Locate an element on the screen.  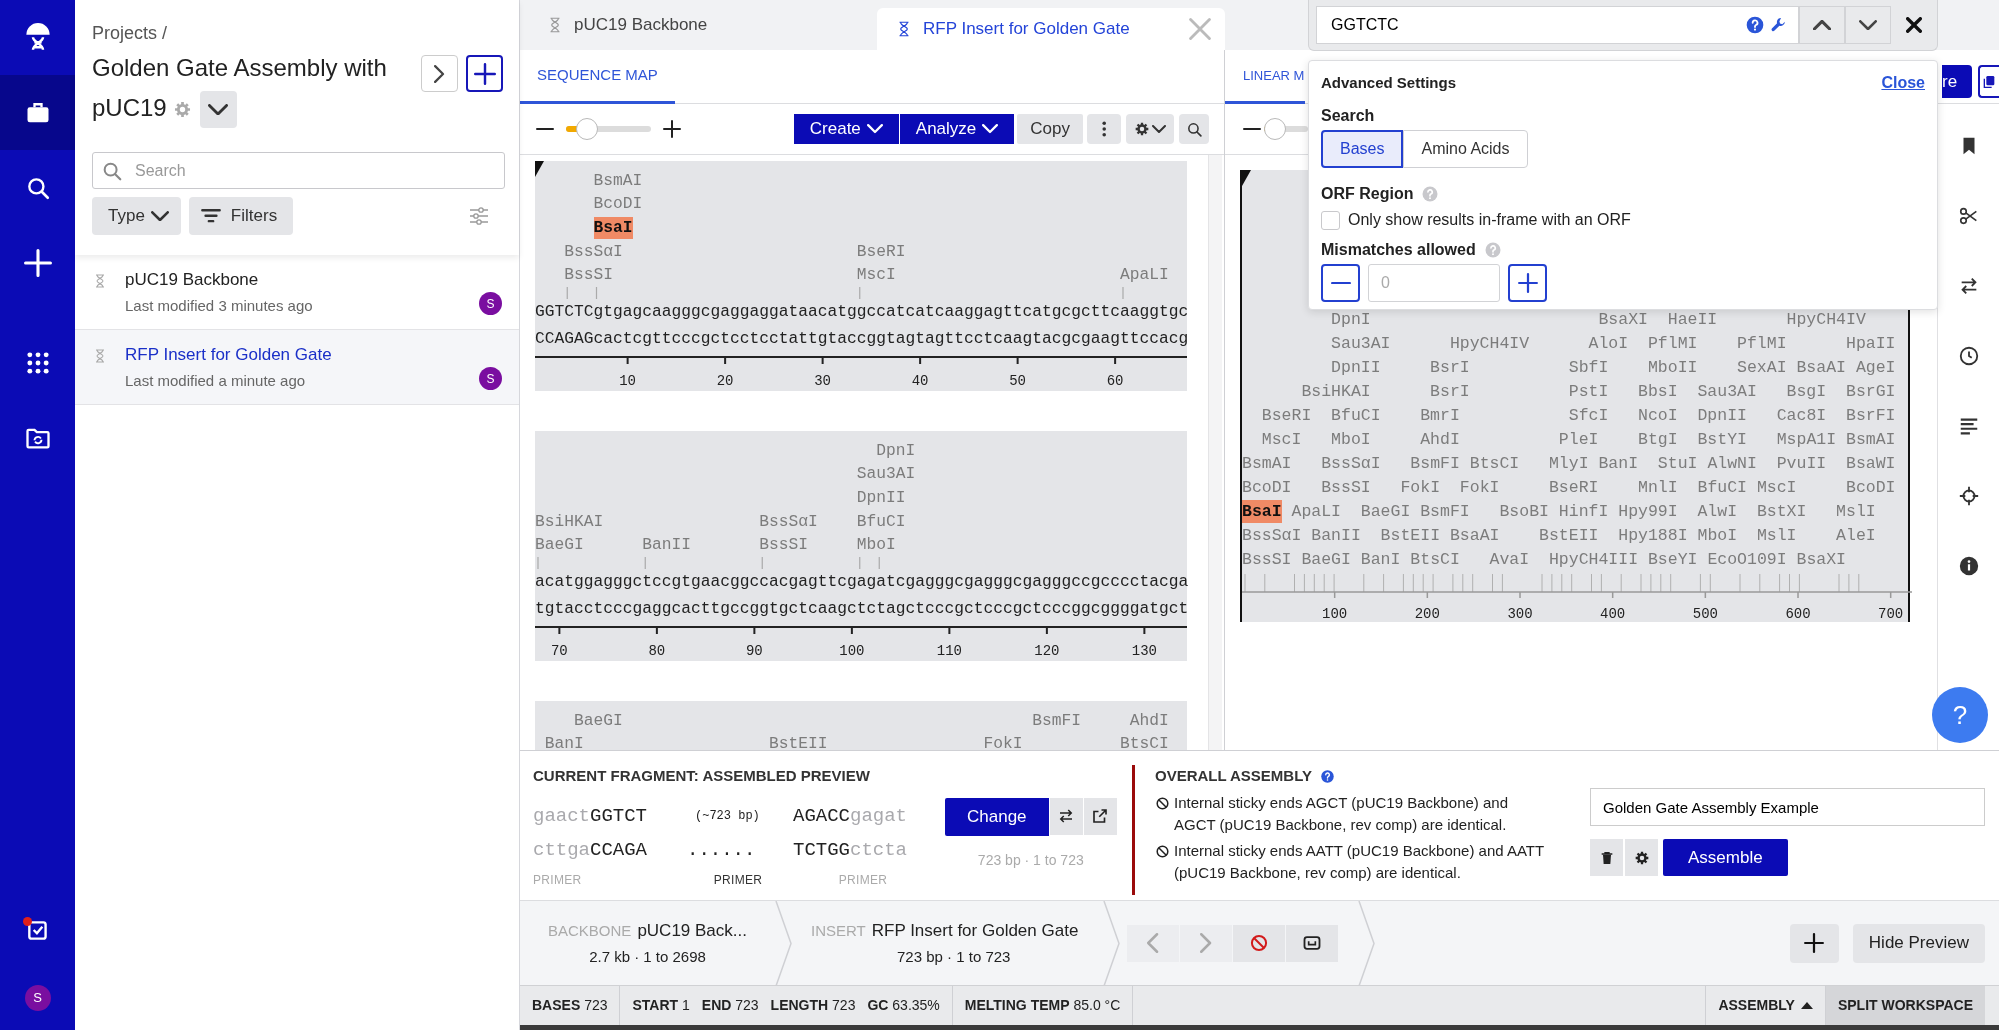
enzyme-label: BsiHKAI BsrI PstI BbsI Sau3AI BsgI BsrGI is located at coordinates (1598, 391).